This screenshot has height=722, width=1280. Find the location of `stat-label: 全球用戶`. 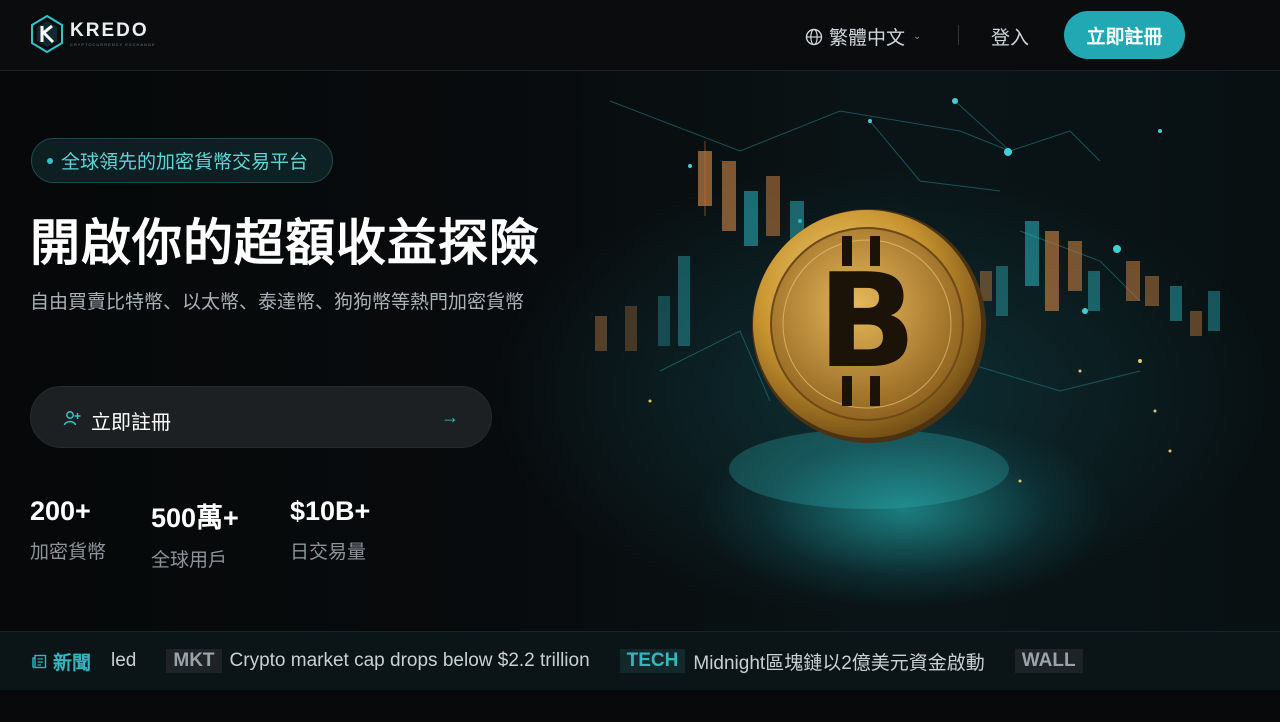

stat-label: 全球用戶 is located at coordinates (189, 560).